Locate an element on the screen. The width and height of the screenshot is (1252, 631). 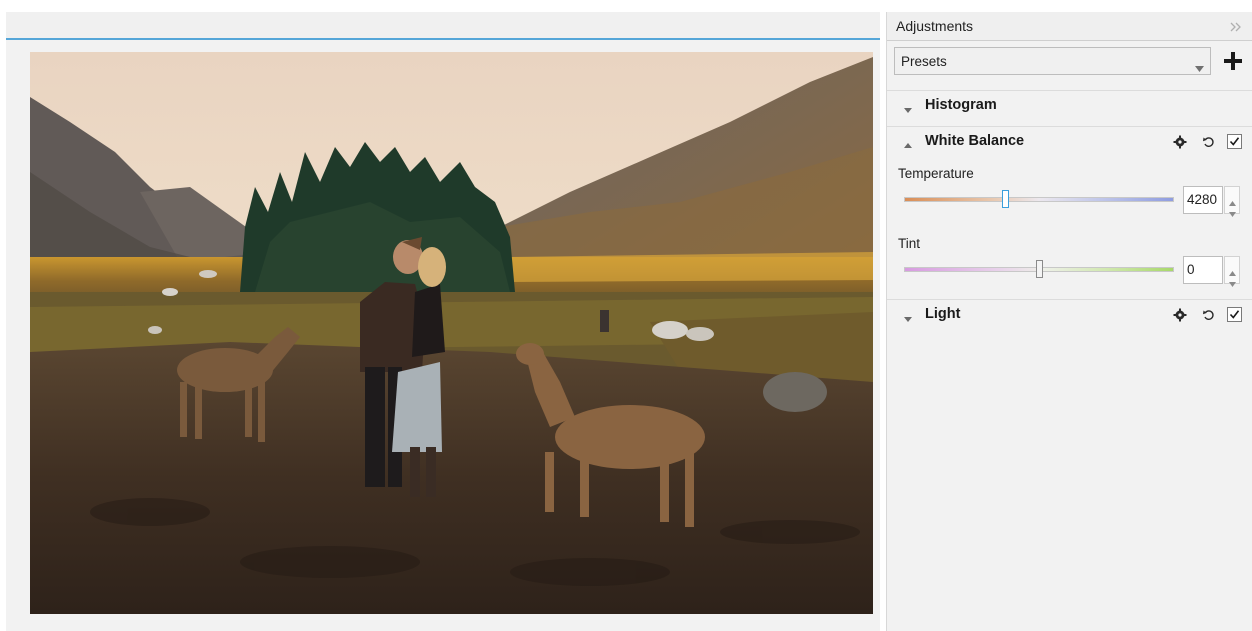
light-section-header: Light is located at coordinates (1069, 315).